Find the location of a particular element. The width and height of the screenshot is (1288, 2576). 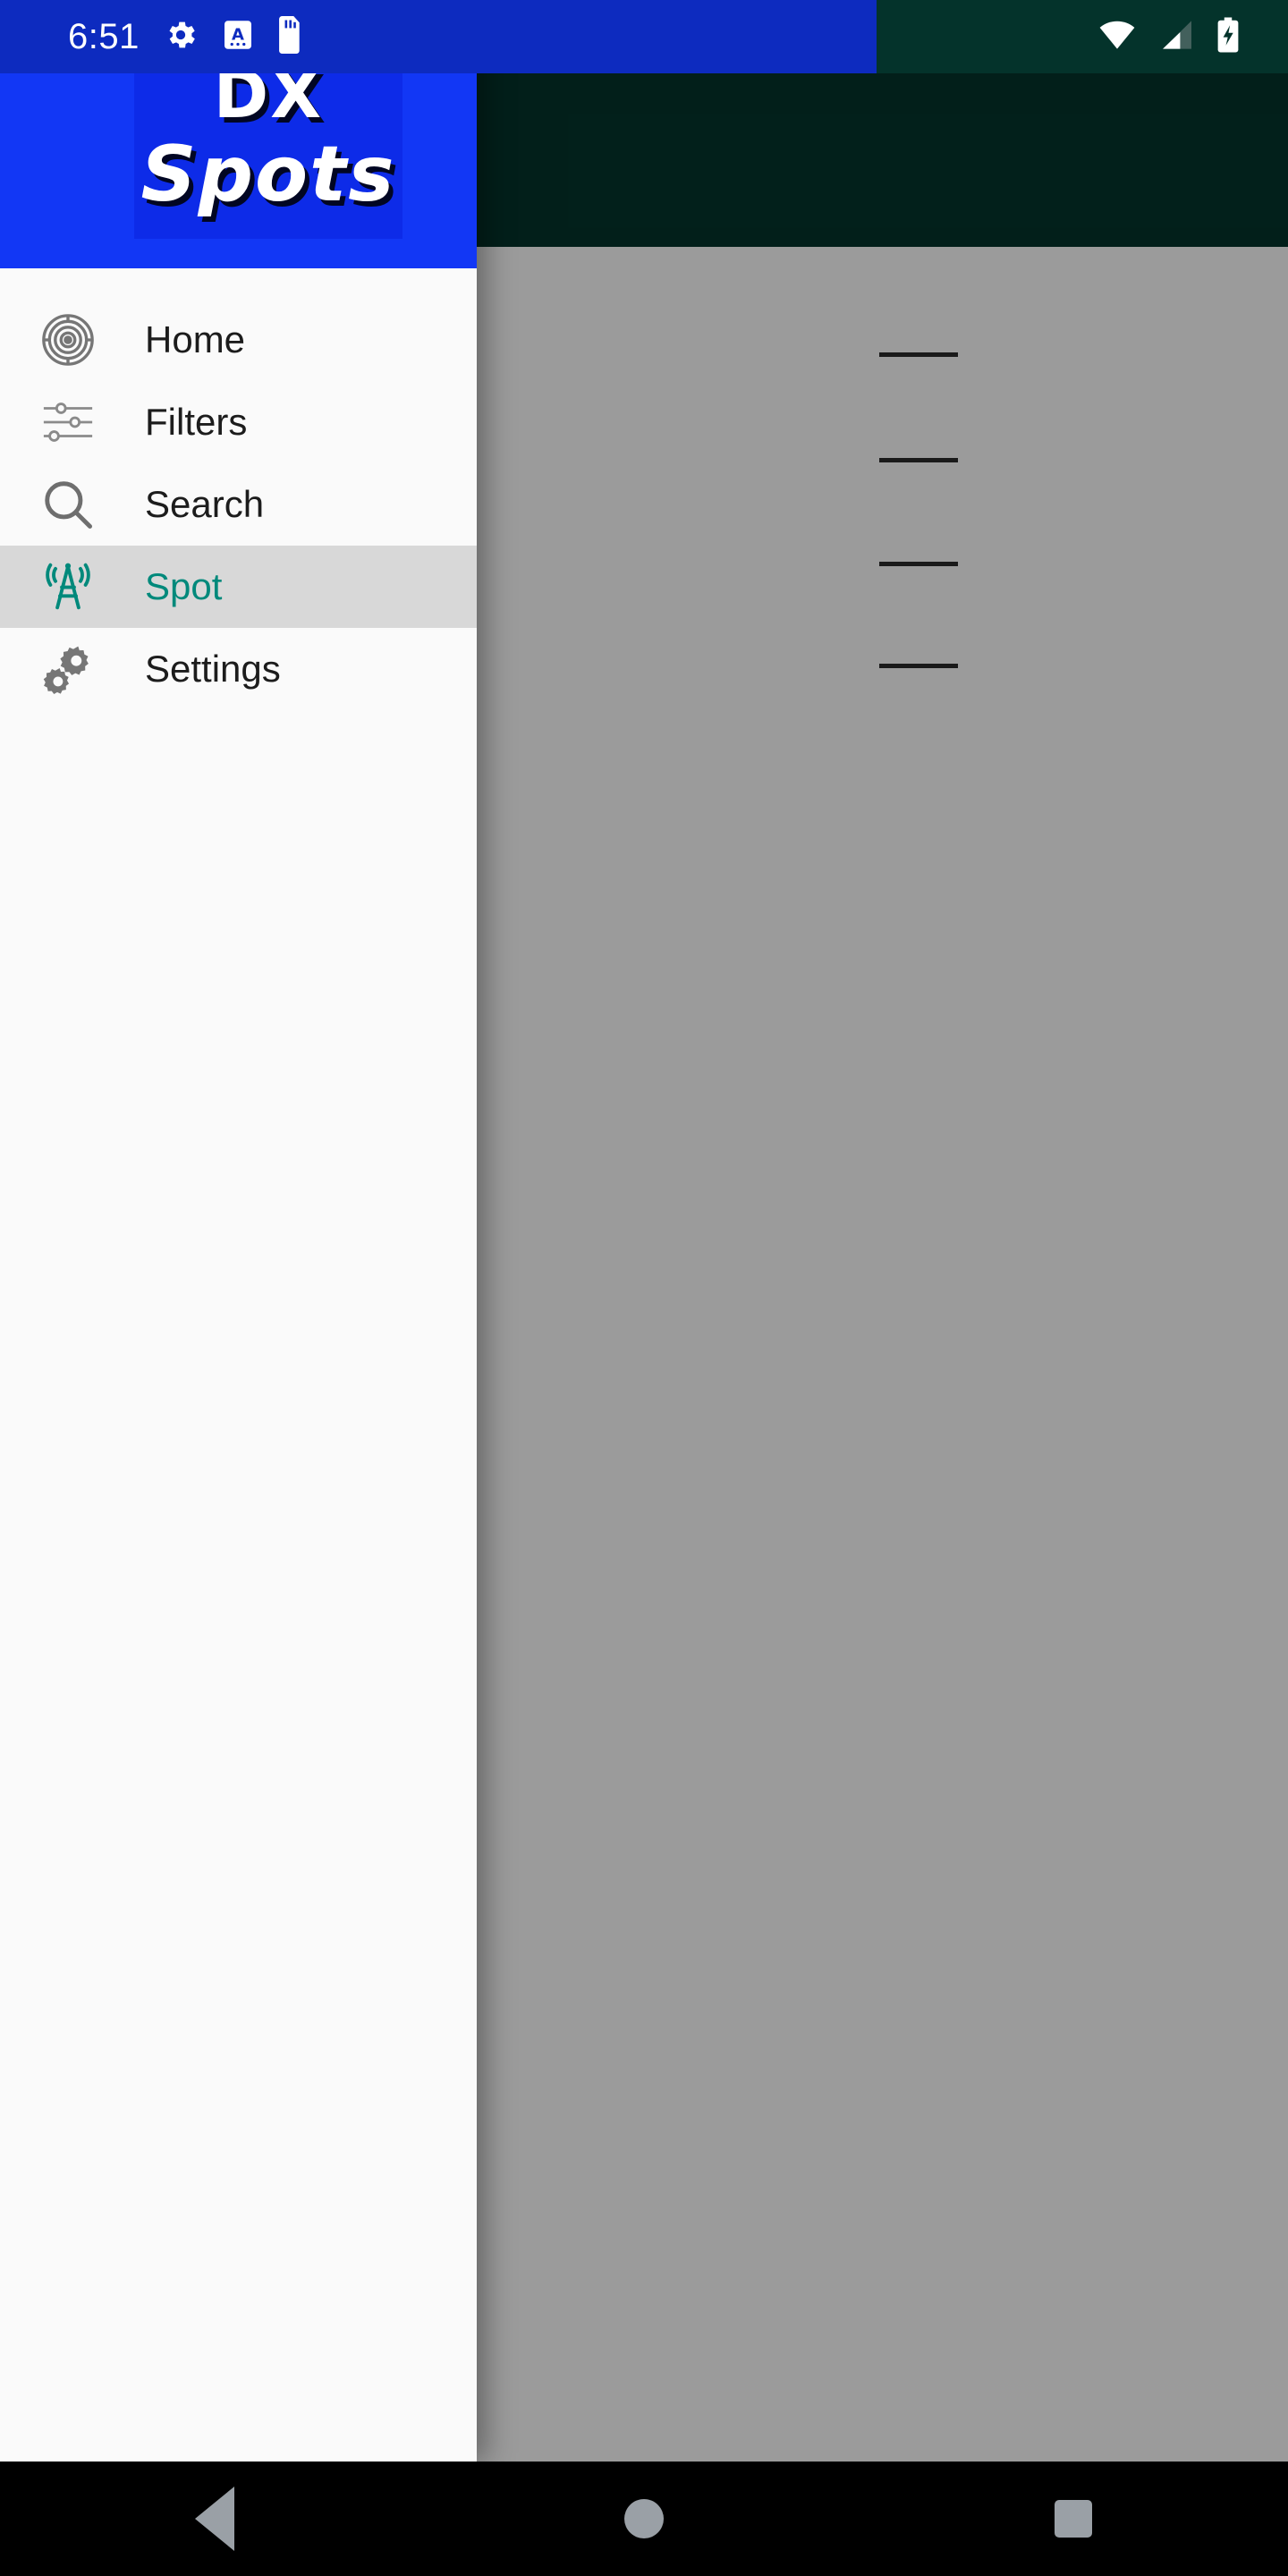

gears-icon is located at coordinates (68, 669).